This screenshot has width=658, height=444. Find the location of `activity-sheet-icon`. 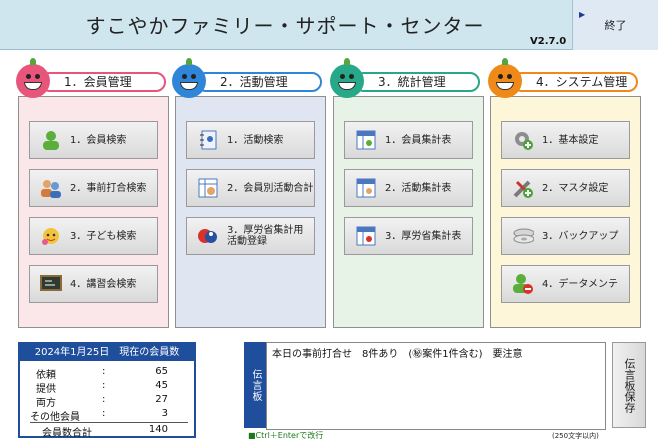

activity-sheet-icon is located at coordinates (366, 188).